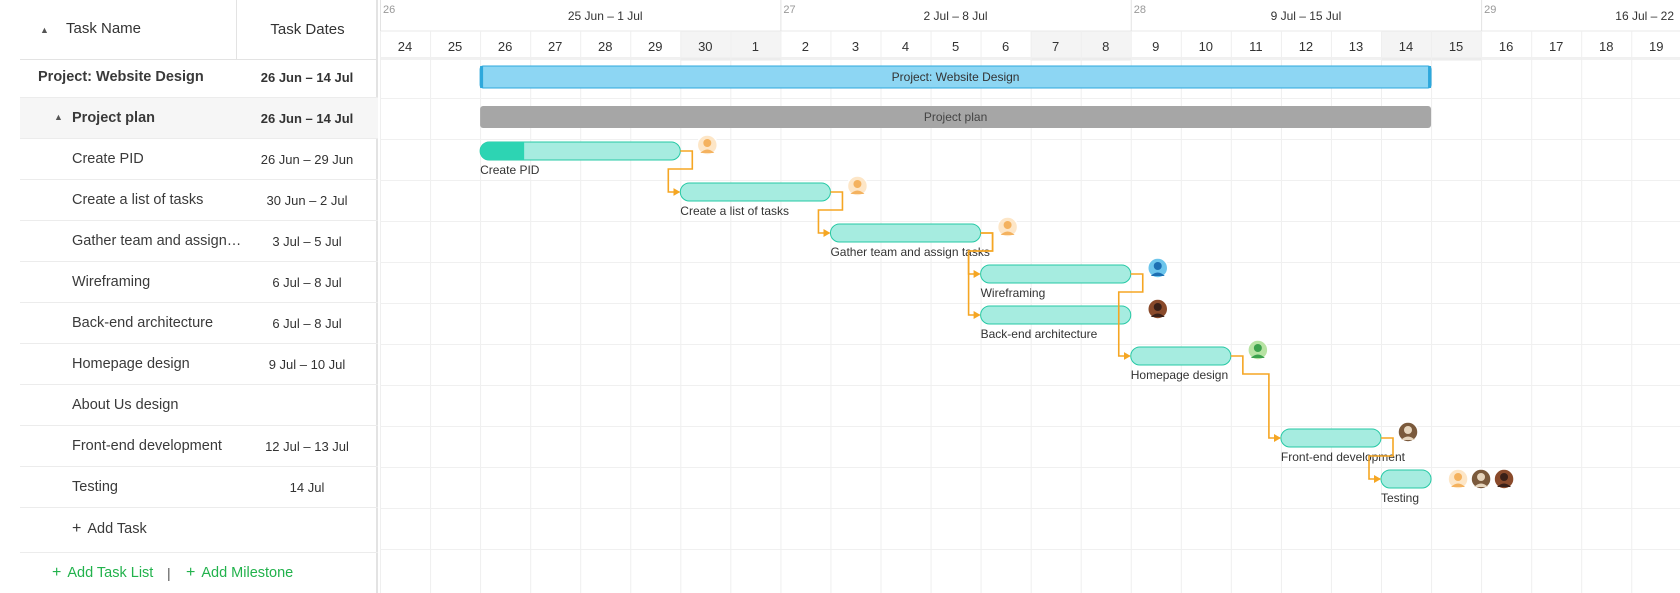  What do you see at coordinates (655, 46) in the screenshot?
I see `day-label: 29` at bounding box center [655, 46].